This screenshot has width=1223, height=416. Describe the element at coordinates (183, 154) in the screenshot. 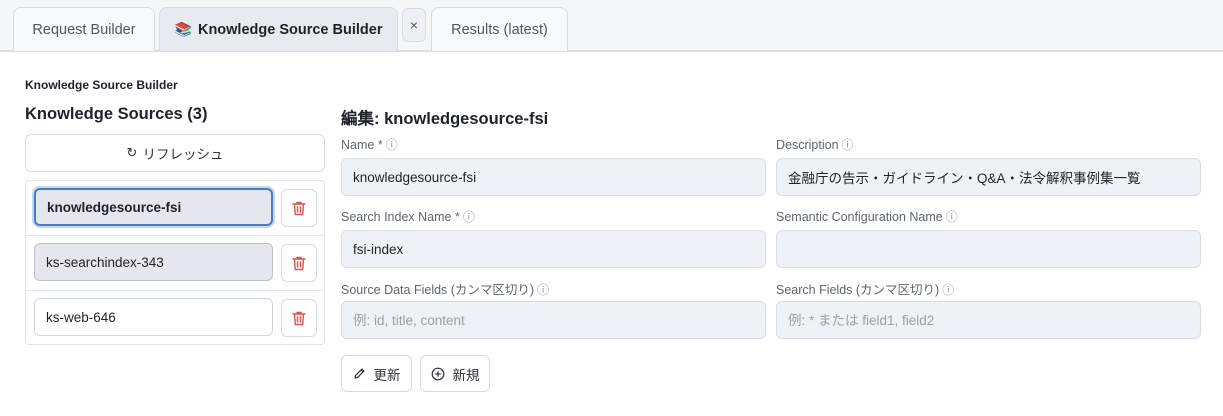

I see `refresh-label: リフレッシュ` at that location.